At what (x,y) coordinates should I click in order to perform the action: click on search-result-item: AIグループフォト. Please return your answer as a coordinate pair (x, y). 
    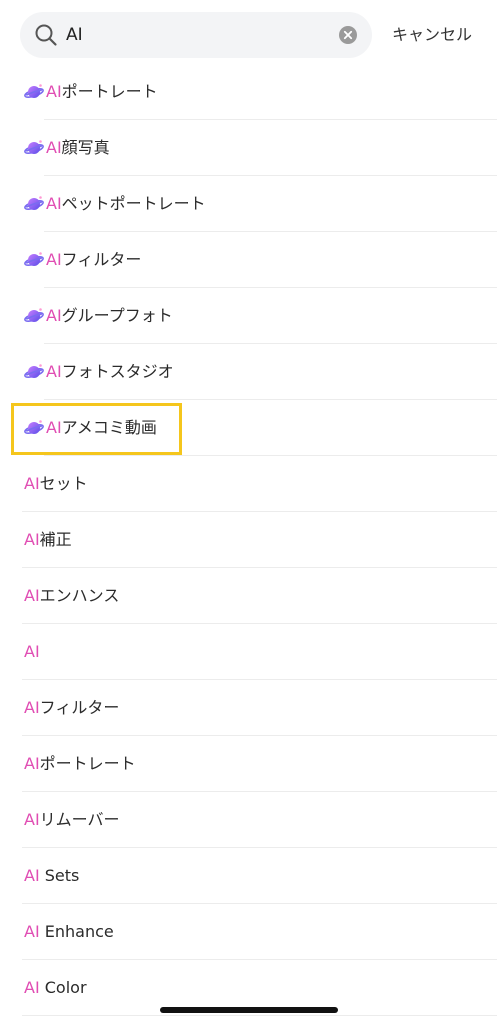
    Looking at the image, I should click on (248, 316).